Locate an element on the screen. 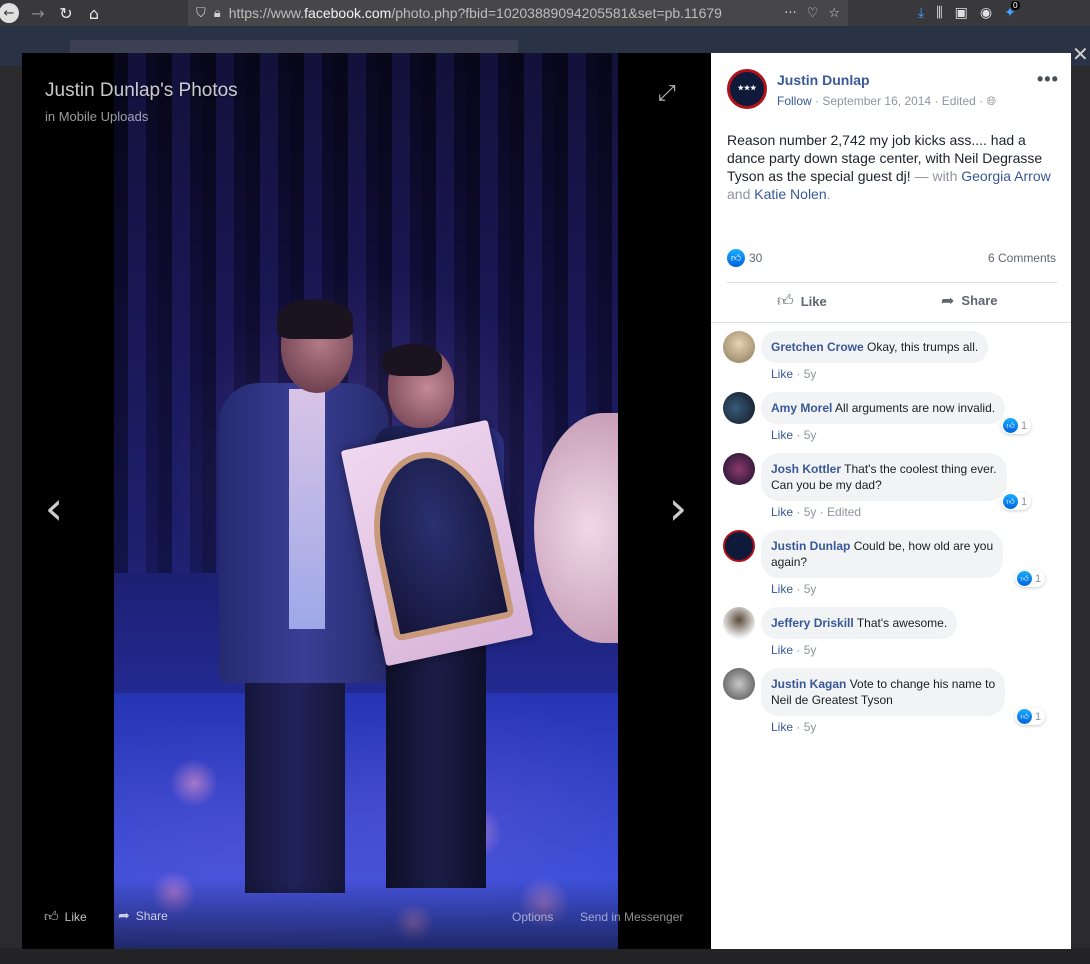  library-icon: ⫼ is located at coordinates (939, 13).